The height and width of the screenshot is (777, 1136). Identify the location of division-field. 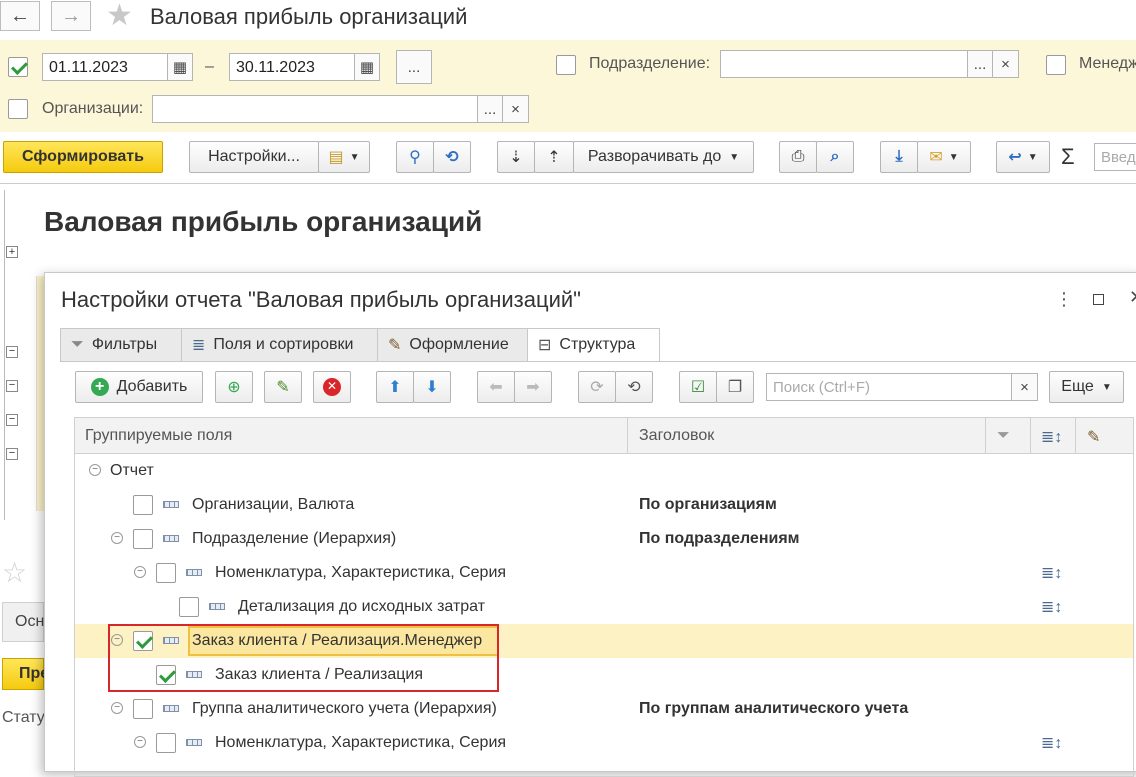
(844, 64).